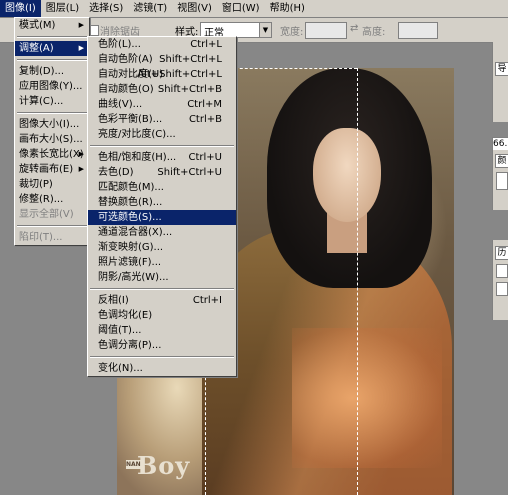  What do you see at coordinates (205, 157) in the screenshot?
I see `menu-item-shortcut: Ctrl+U` at bounding box center [205, 157].